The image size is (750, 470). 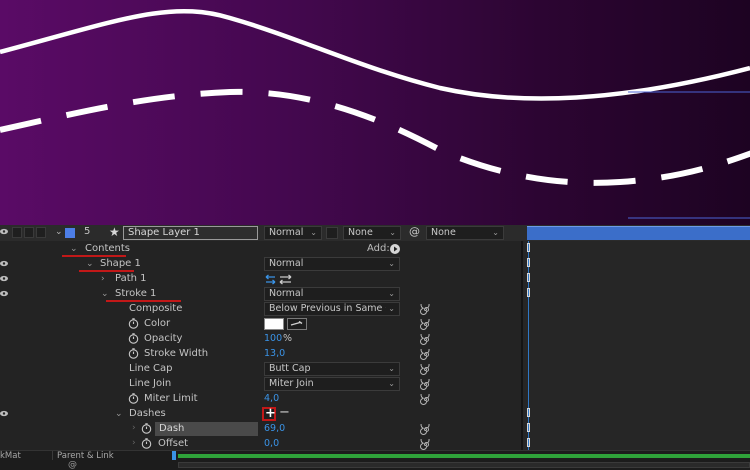 I want to click on time-navigator-marker, so click(x=174, y=455).